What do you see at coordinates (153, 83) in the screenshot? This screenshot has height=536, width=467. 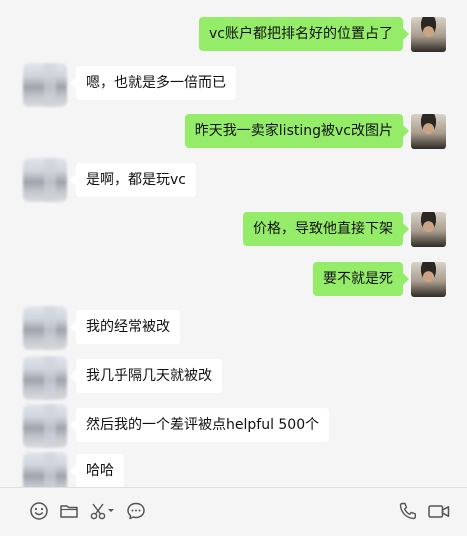 I see `message-bubble: 嗯，也就是多一倍而已` at bounding box center [153, 83].